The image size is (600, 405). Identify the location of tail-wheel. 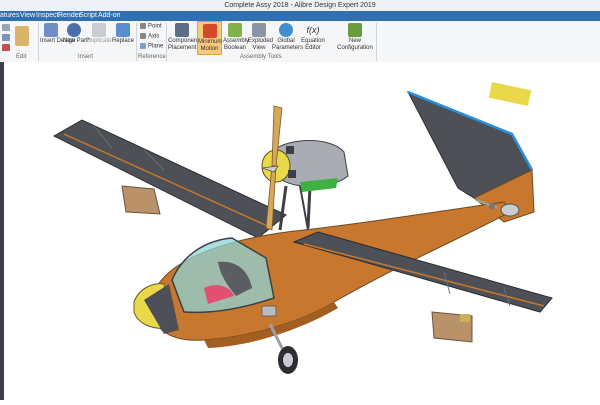
(510, 210).